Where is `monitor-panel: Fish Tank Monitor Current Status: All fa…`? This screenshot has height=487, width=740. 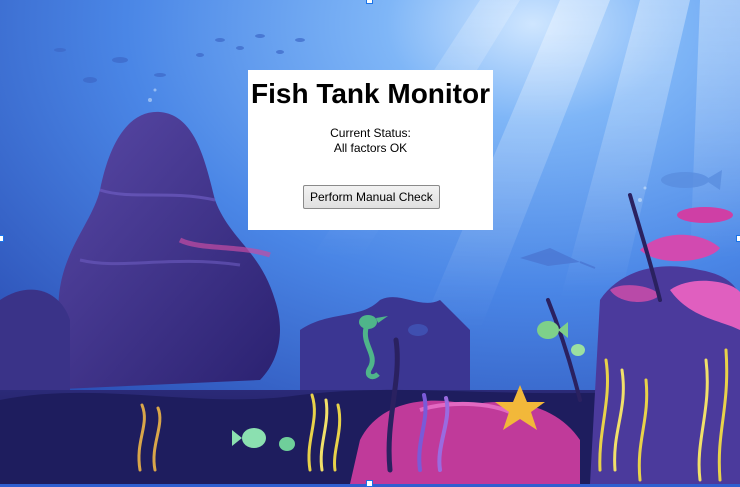 monitor-panel: Fish Tank Monitor Current Status: All fa… is located at coordinates (370, 150).